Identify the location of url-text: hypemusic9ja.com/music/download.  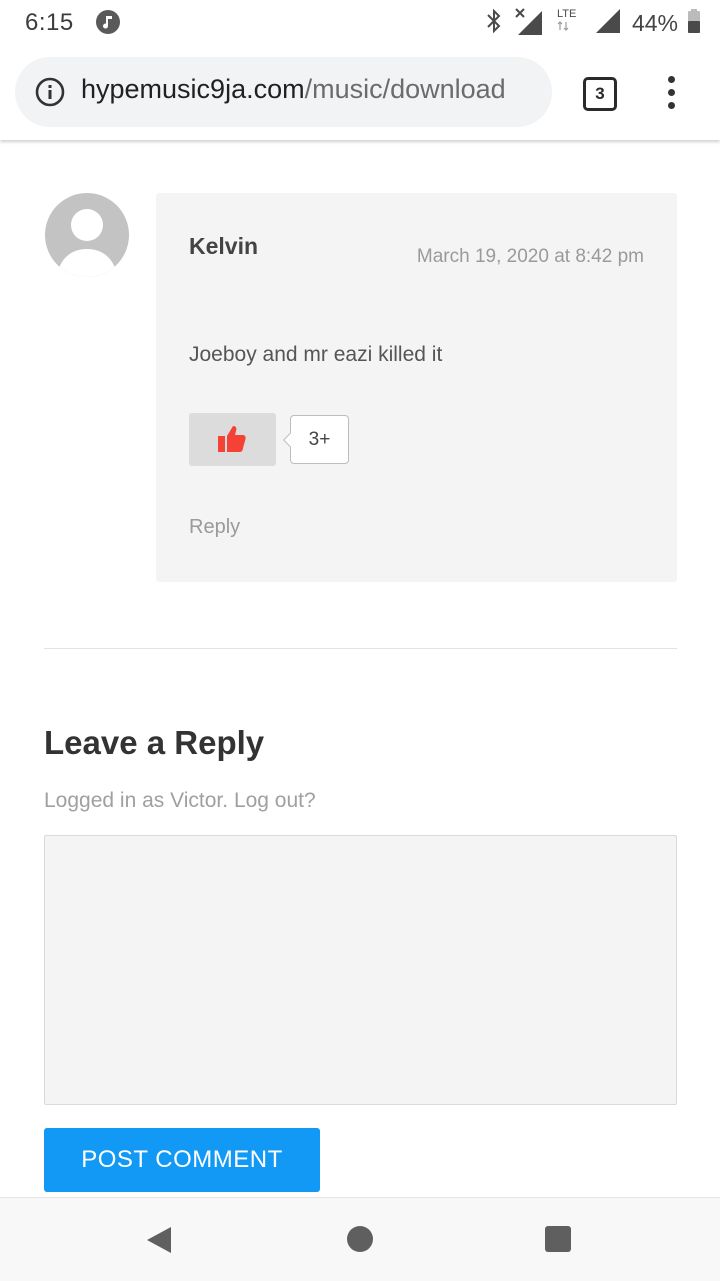
(311, 89).